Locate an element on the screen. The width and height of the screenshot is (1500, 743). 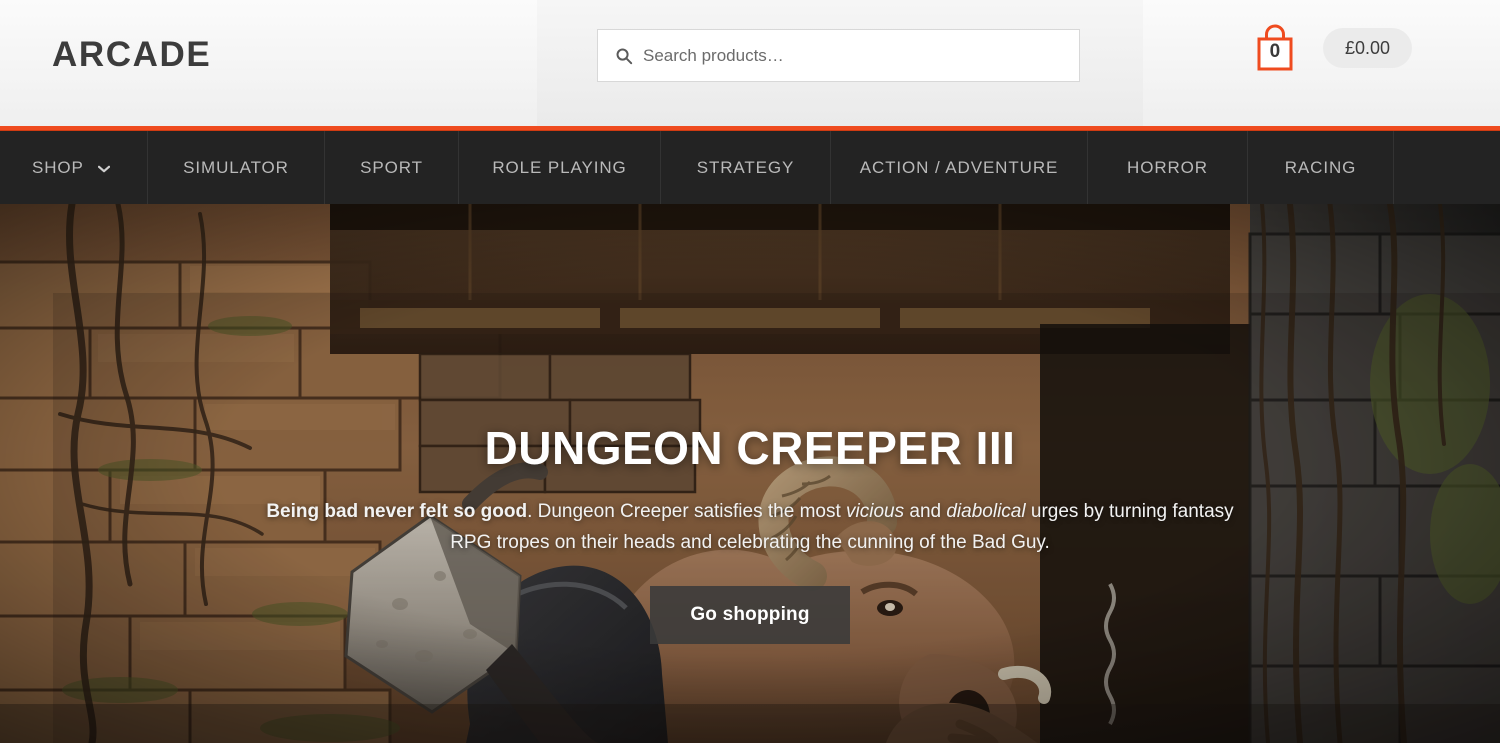
nav-item-label: HORROR is located at coordinates (1167, 167).